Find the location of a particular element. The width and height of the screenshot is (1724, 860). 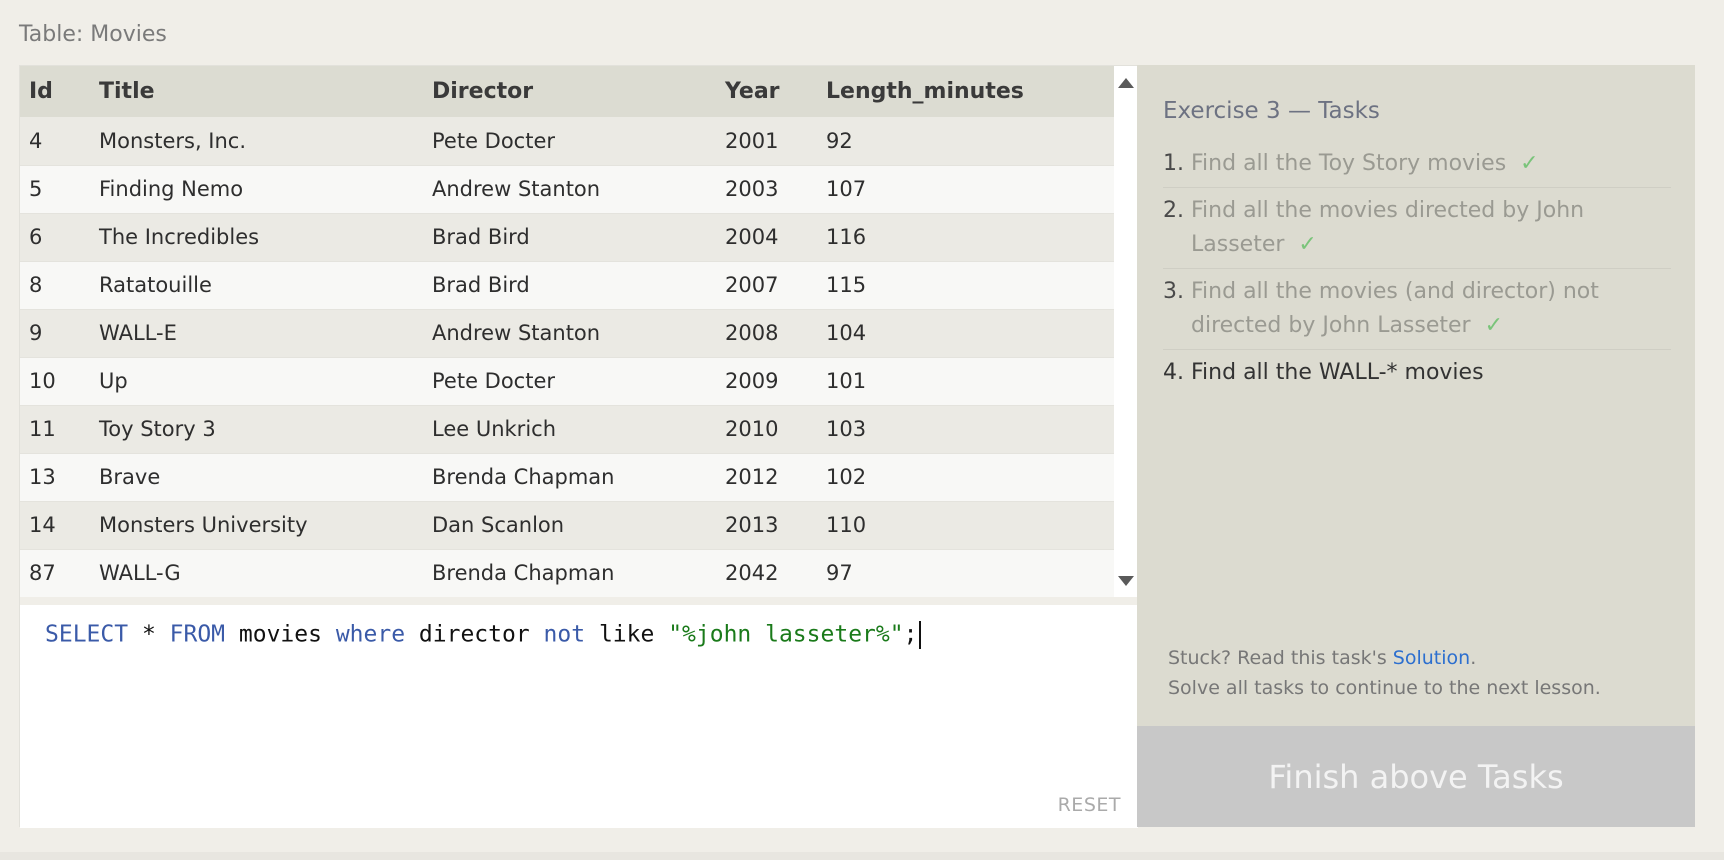

code-token: movies is located at coordinates (280, 634).